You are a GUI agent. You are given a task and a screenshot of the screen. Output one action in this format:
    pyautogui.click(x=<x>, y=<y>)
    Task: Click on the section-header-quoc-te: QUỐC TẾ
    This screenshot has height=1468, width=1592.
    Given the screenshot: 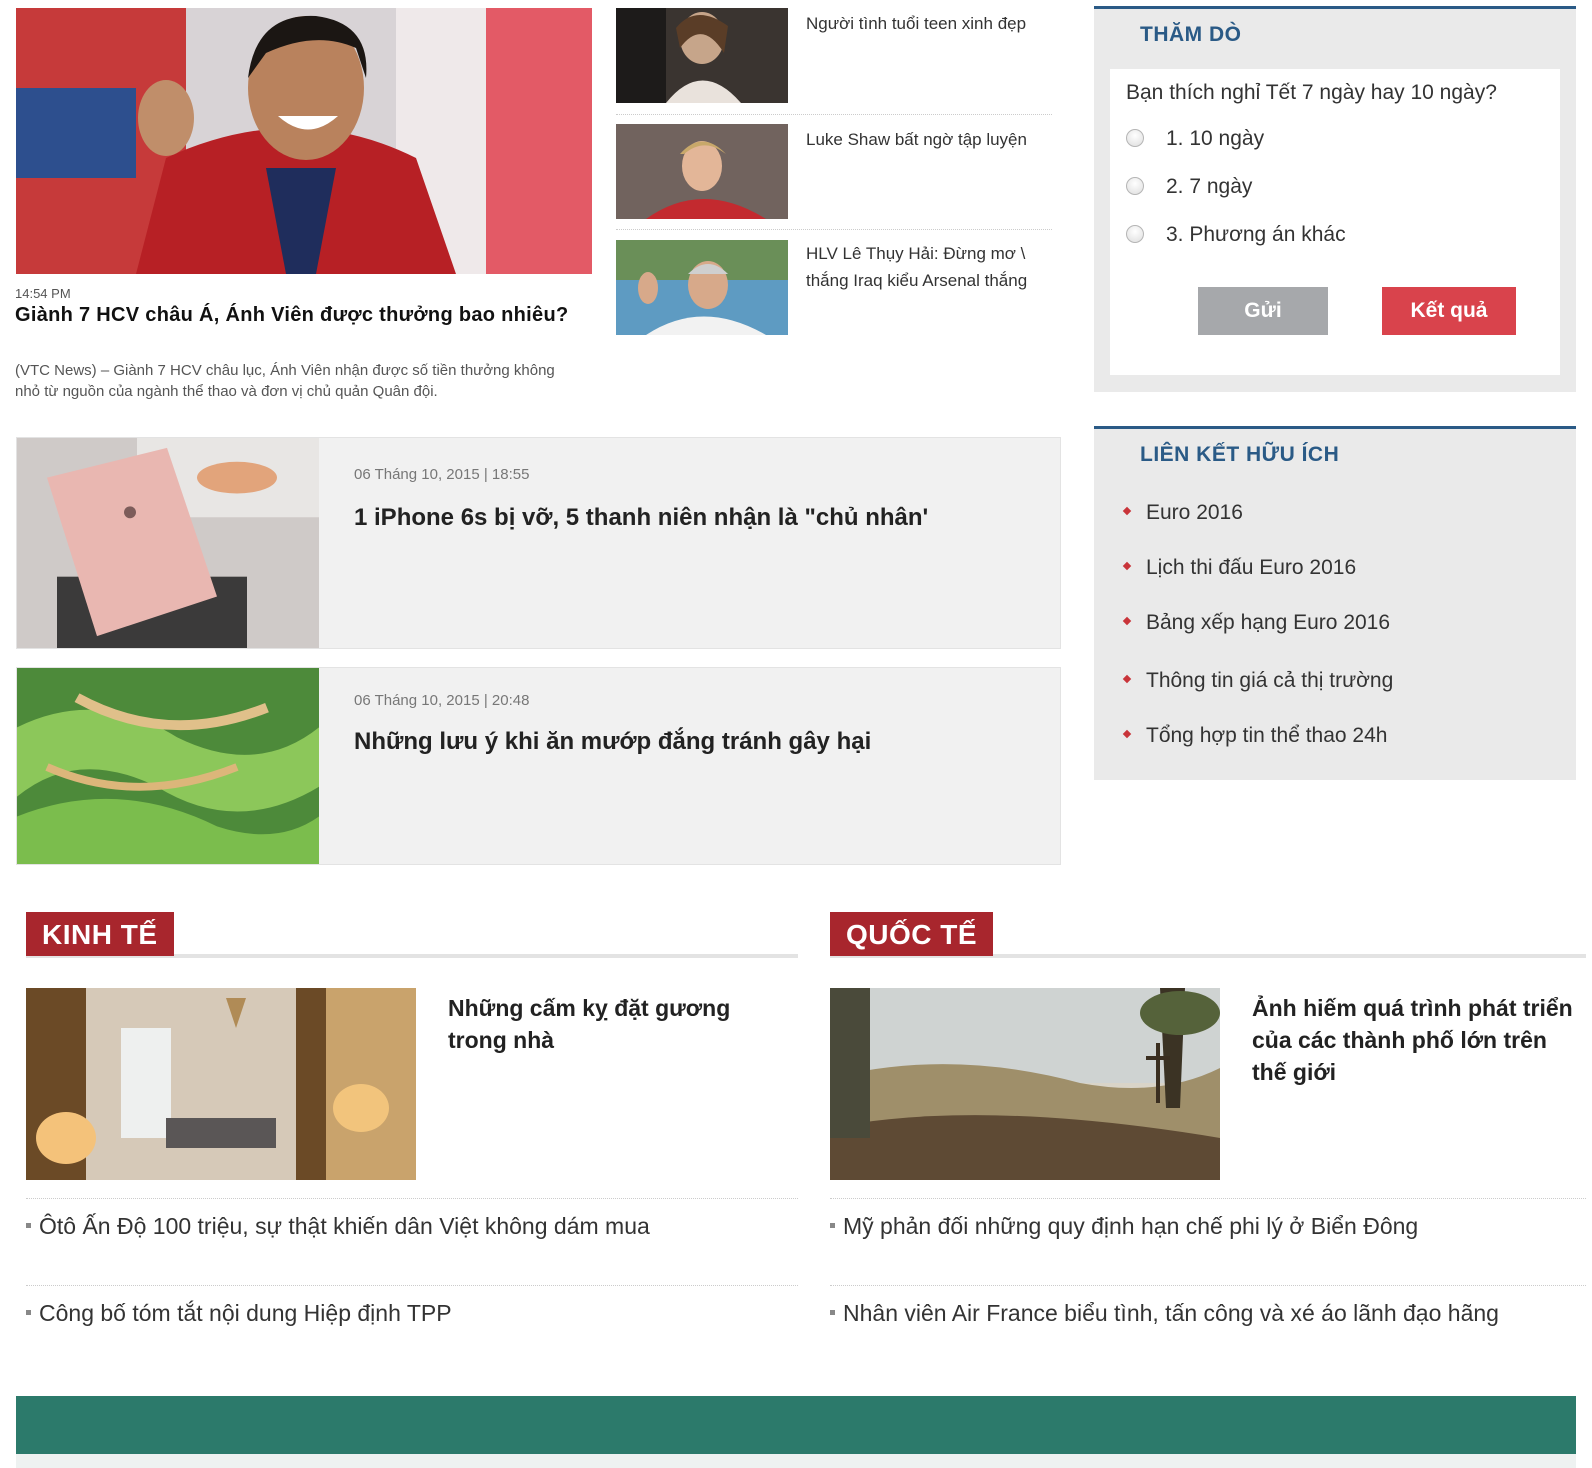 What is the action you would take?
    pyautogui.click(x=1208, y=935)
    